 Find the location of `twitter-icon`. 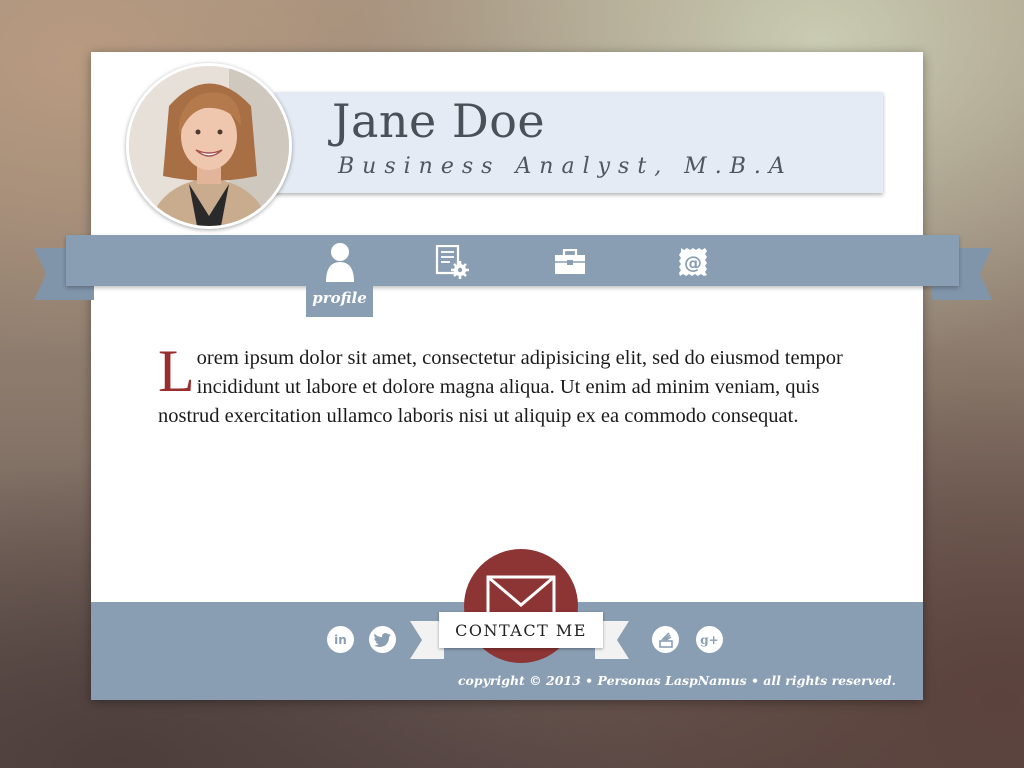

twitter-icon is located at coordinates (382, 639).